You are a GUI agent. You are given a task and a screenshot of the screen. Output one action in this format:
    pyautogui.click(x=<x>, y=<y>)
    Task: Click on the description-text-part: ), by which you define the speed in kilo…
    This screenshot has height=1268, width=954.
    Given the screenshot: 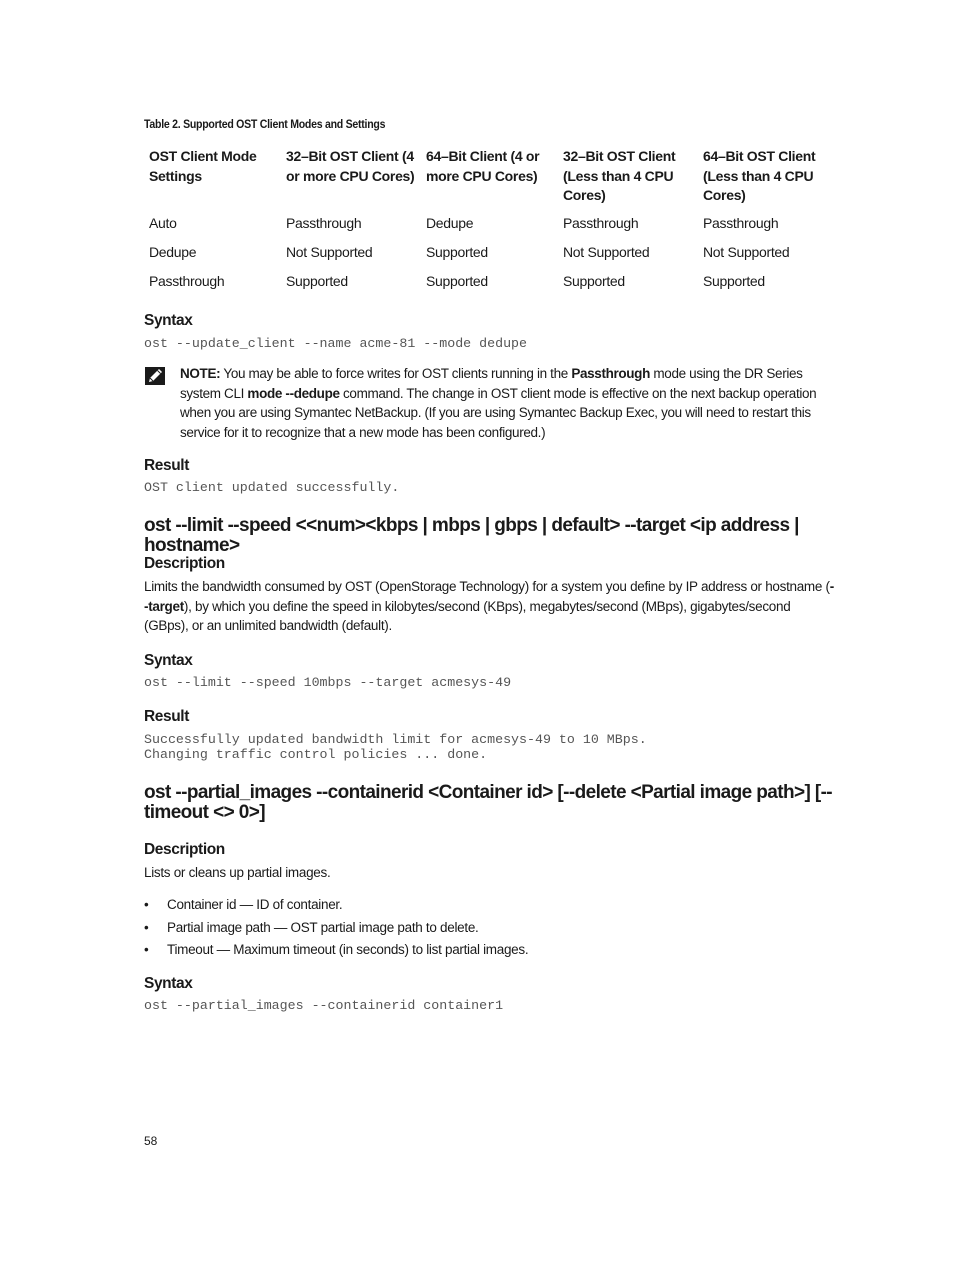 What is the action you would take?
    pyautogui.click(x=467, y=616)
    